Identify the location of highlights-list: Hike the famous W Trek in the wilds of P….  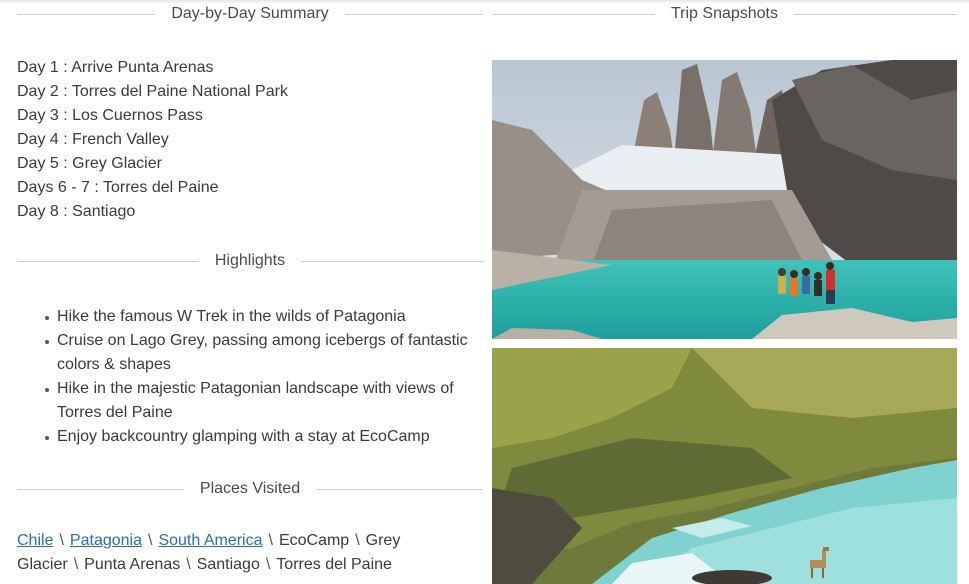
(250, 377).